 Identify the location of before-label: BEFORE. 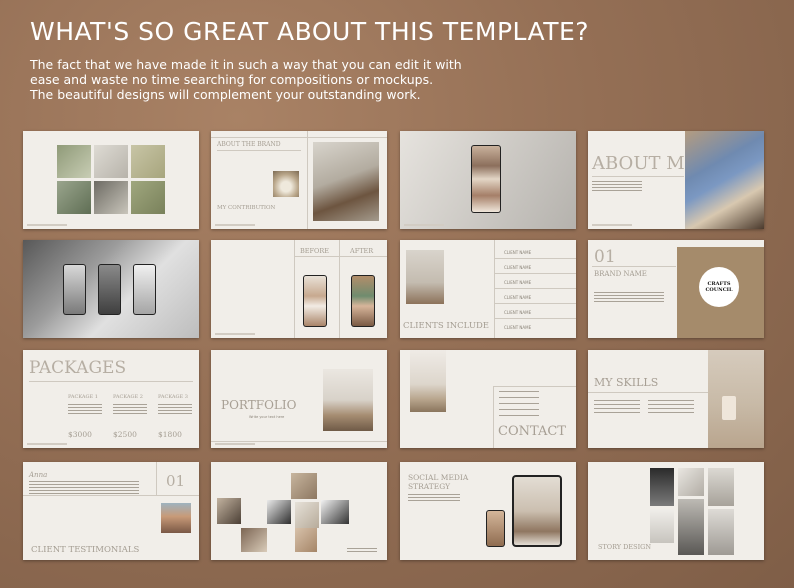
(314, 251).